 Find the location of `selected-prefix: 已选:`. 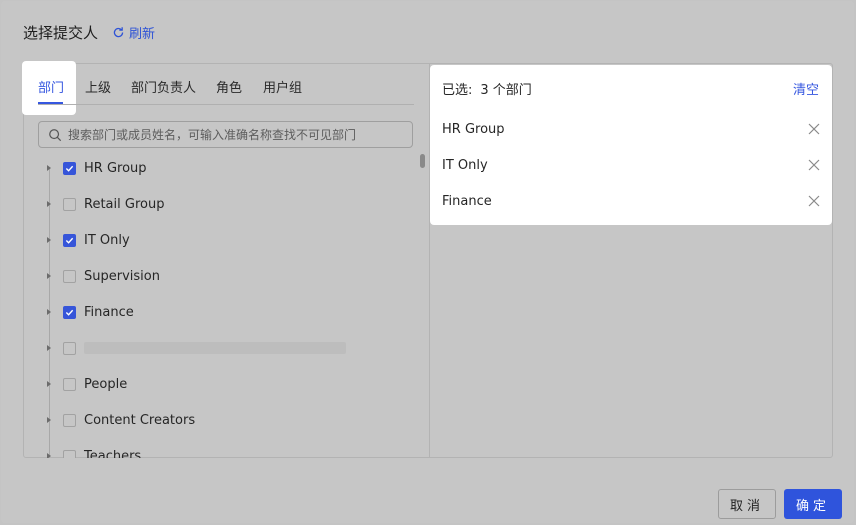

selected-prefix: 已选: is located at coordinates (457, 90).